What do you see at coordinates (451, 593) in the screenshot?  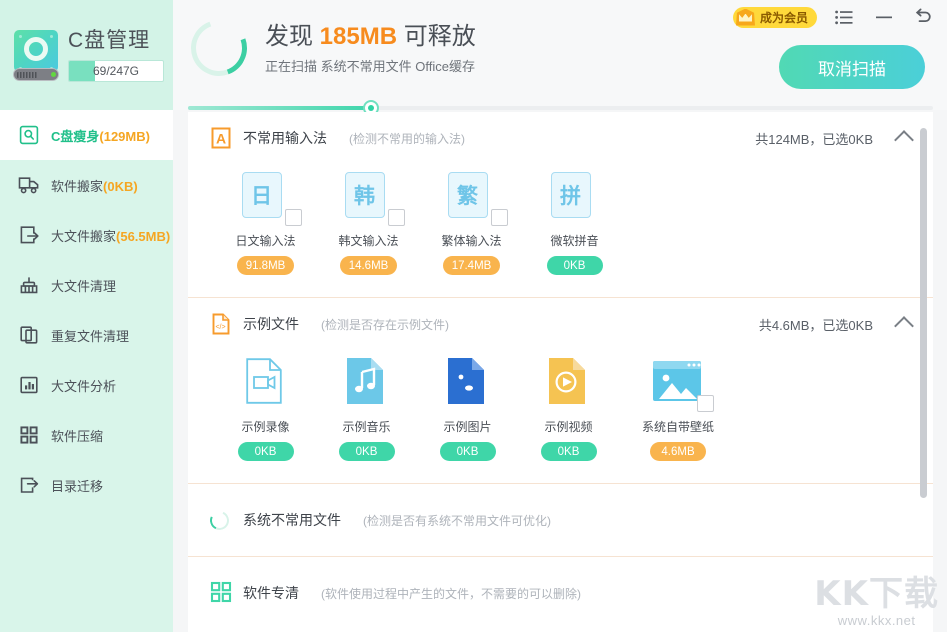 I see `section-description: (软件使用过程中产生的文件，不需要的可以删除)` at bounding box center [451, 593].